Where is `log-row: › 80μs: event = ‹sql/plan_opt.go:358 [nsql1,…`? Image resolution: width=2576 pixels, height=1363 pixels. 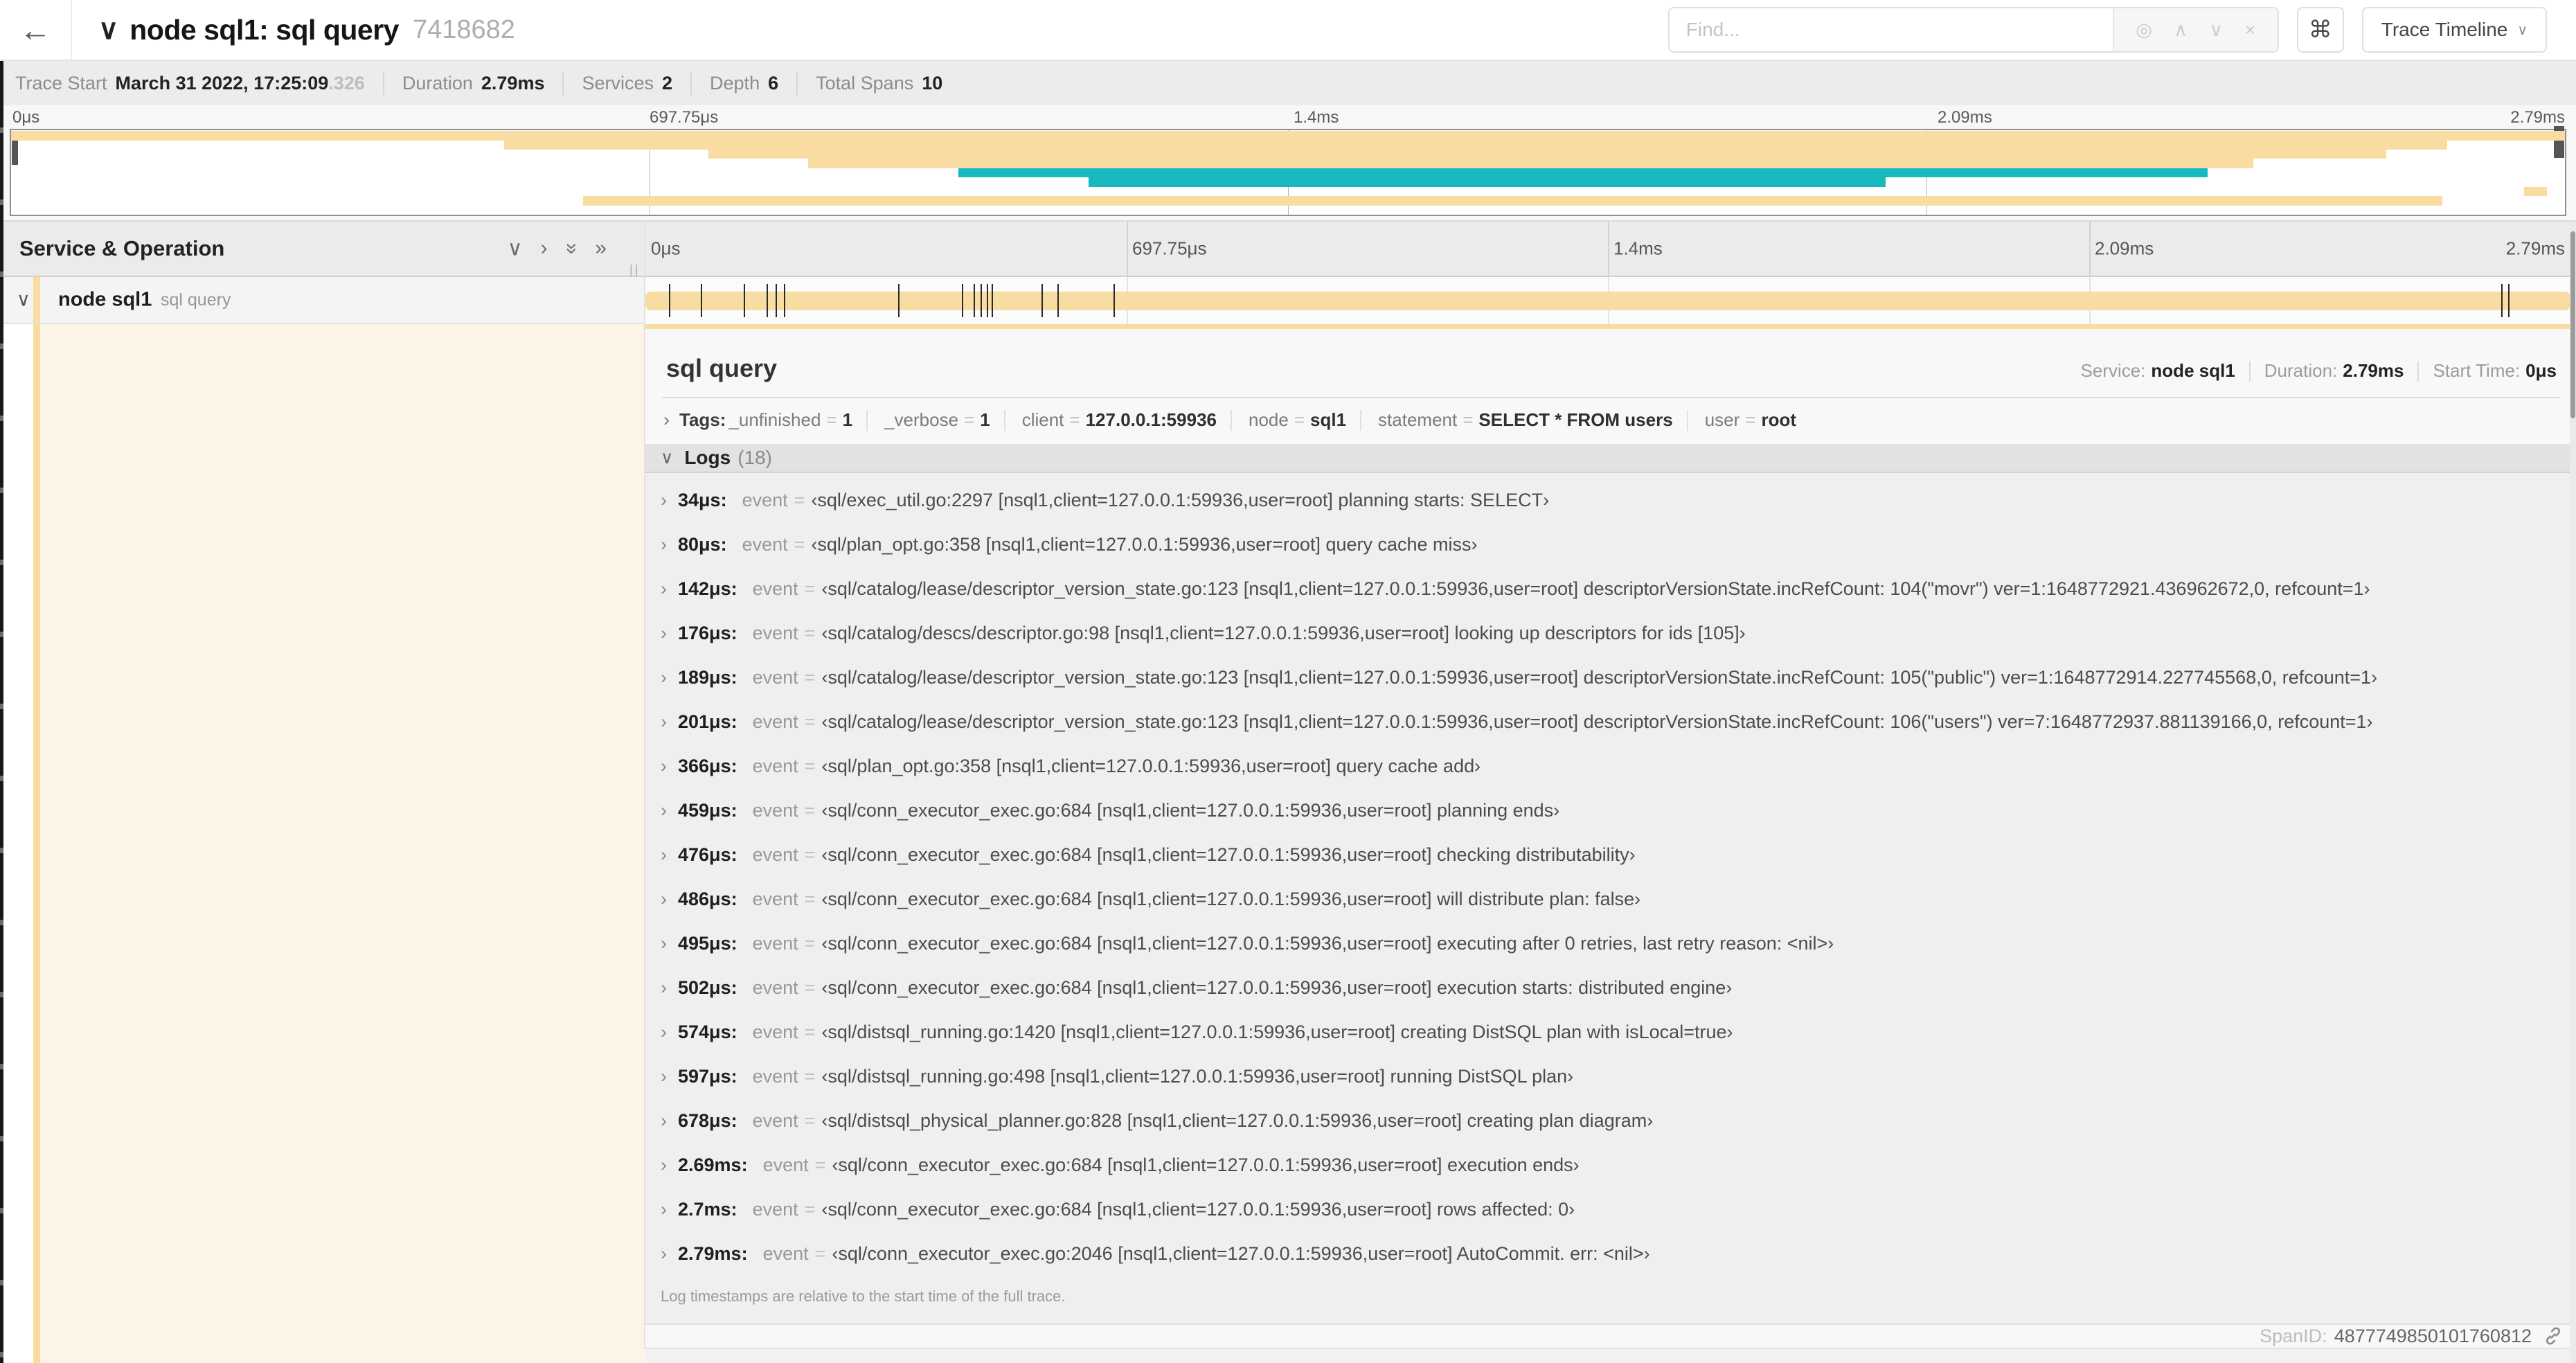 log-row: › 80μs: event = ‹sql/plan_opt.go:358 [nsql1,… is located at coordinates (1618, 545).